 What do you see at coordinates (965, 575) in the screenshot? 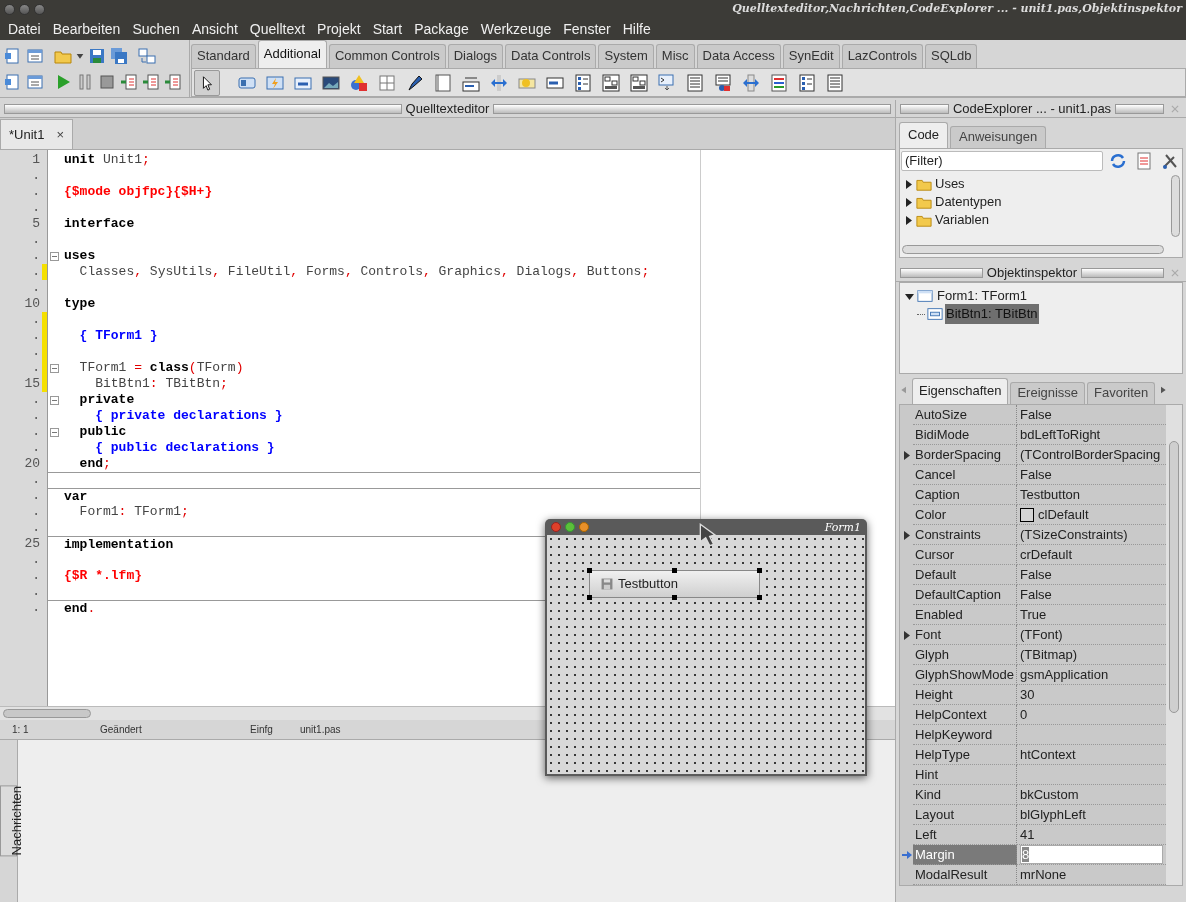
I see `property-name: Default` at bounding box center [965, 575].